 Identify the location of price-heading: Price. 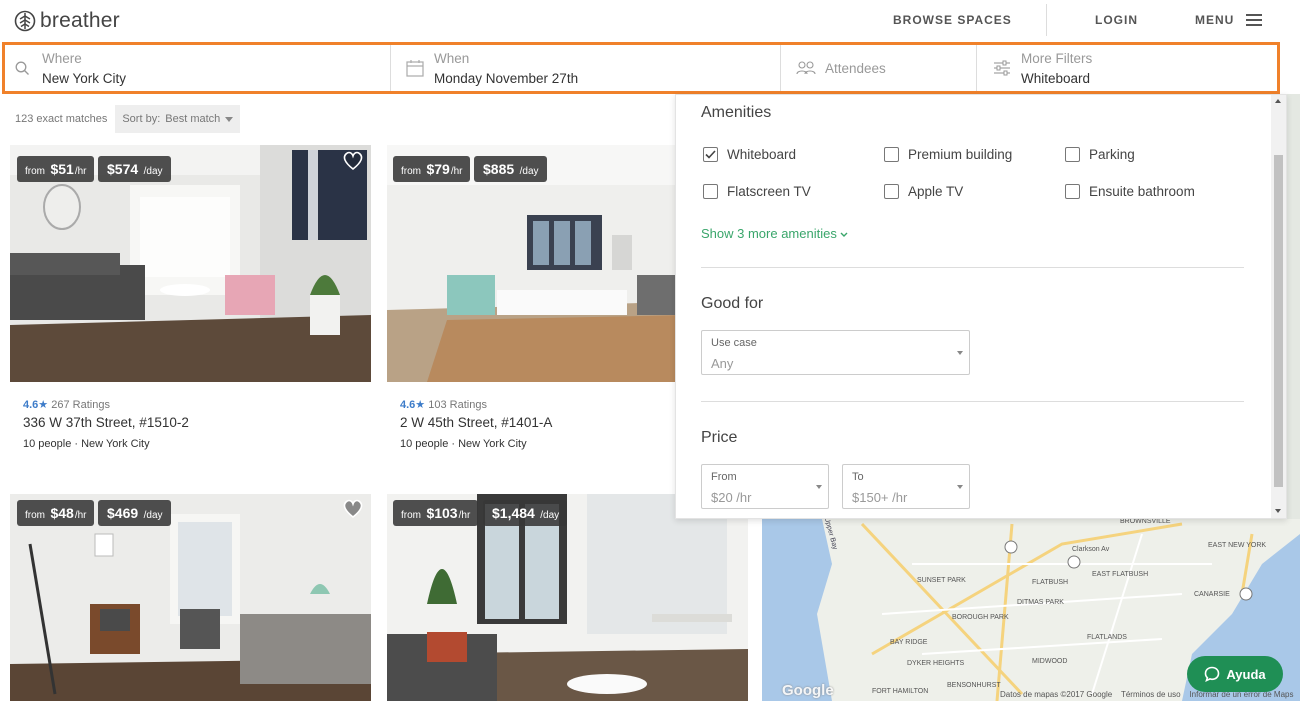
(719, 437).